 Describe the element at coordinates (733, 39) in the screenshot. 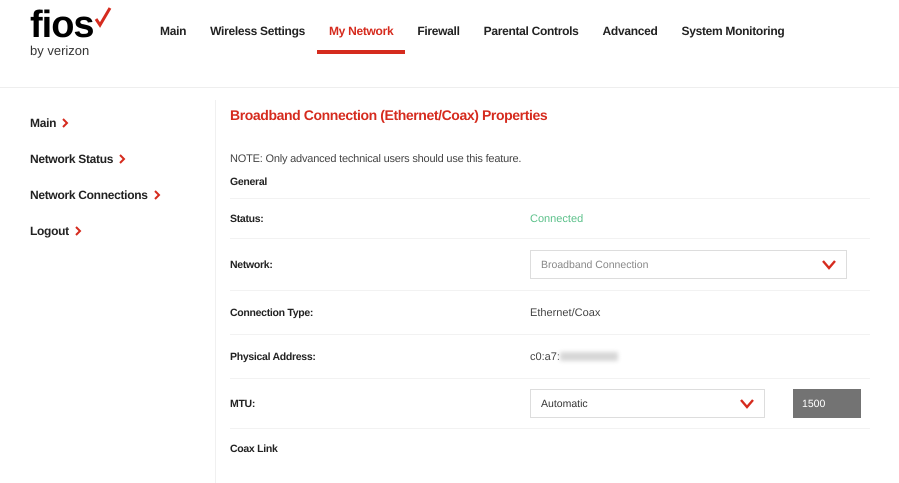

I see `nav-tab: System Monitoring` at that location.